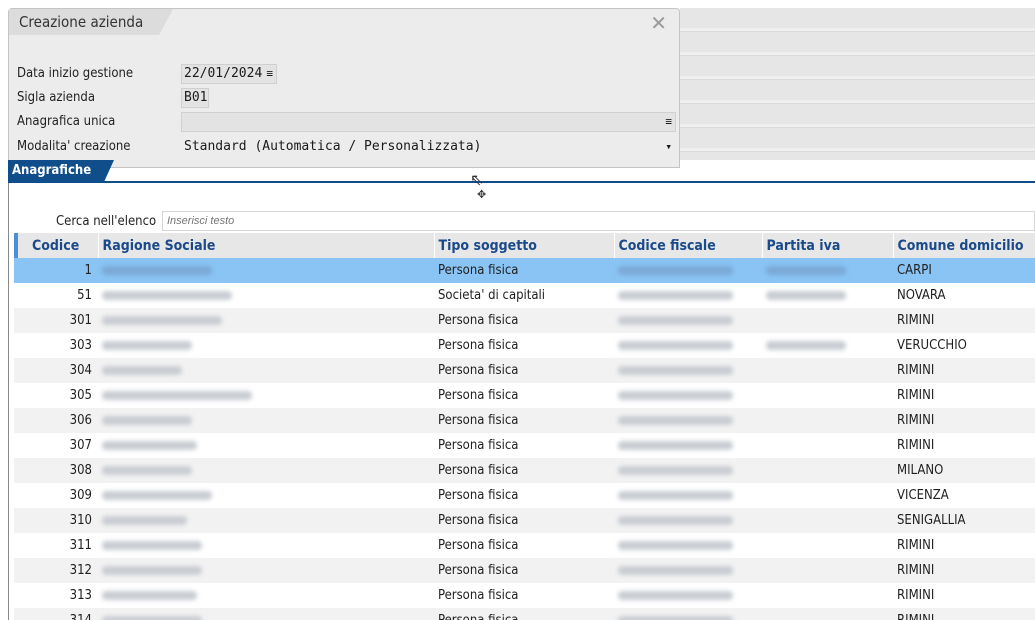  I want to click on table-row: 304 Persona fisica RIMINI, so click(524, 370).